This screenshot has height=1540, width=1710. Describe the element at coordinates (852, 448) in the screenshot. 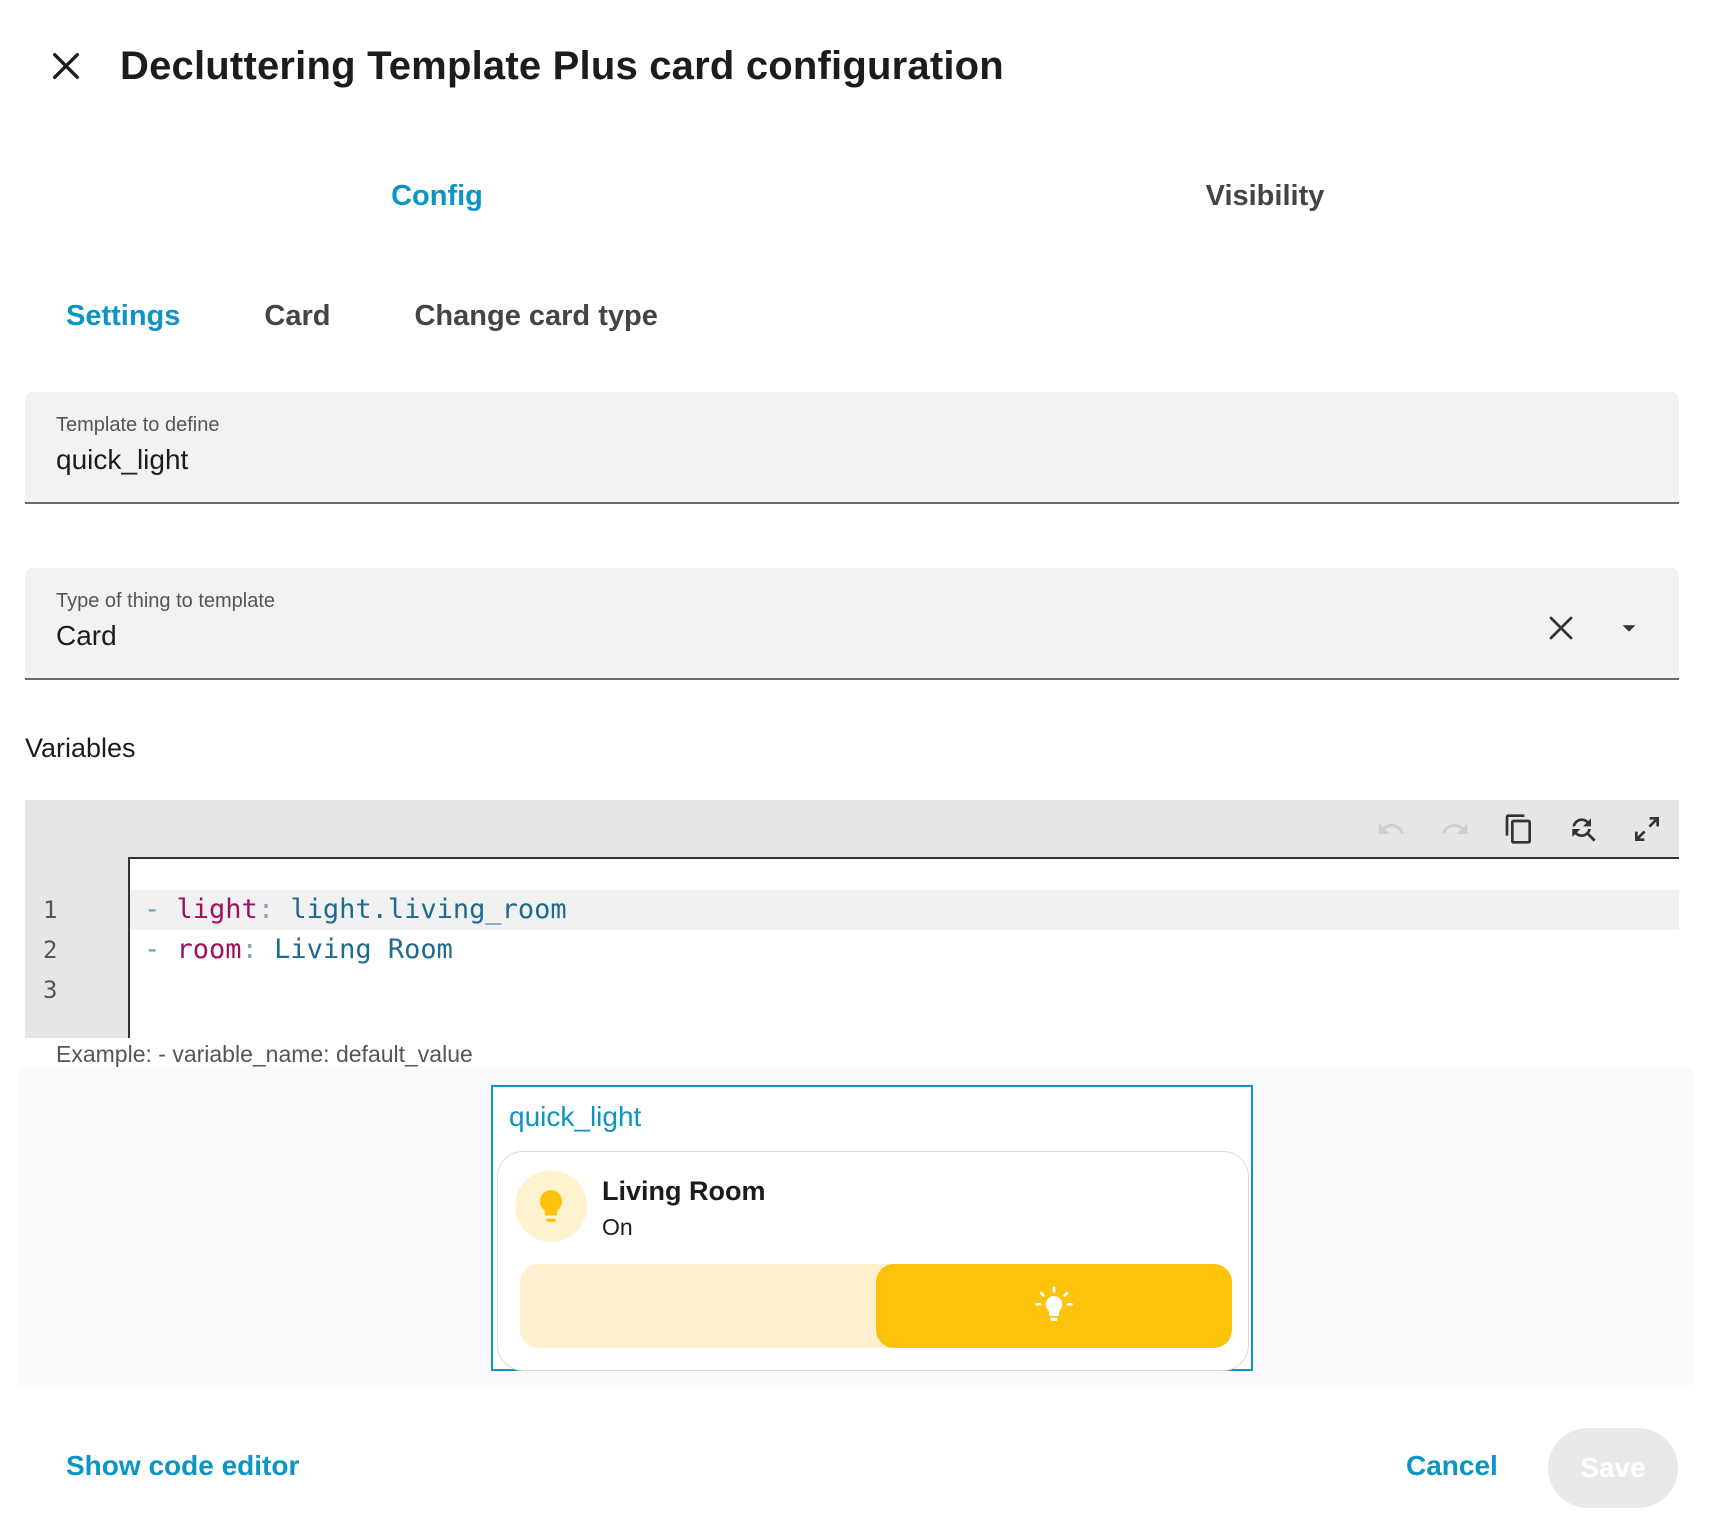

I see `template-name-field: Template to define quick_light` at that location.